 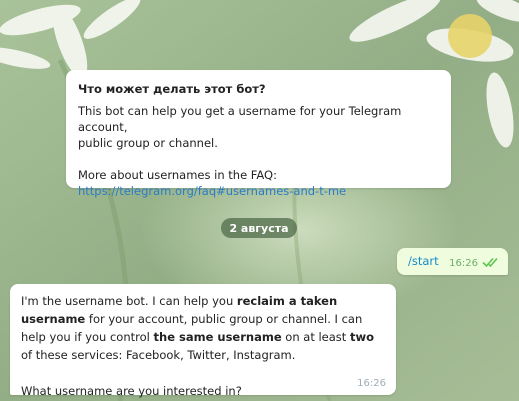 I want to click on incoming-question: What username are you interested in?, so click(x=131, y=391).